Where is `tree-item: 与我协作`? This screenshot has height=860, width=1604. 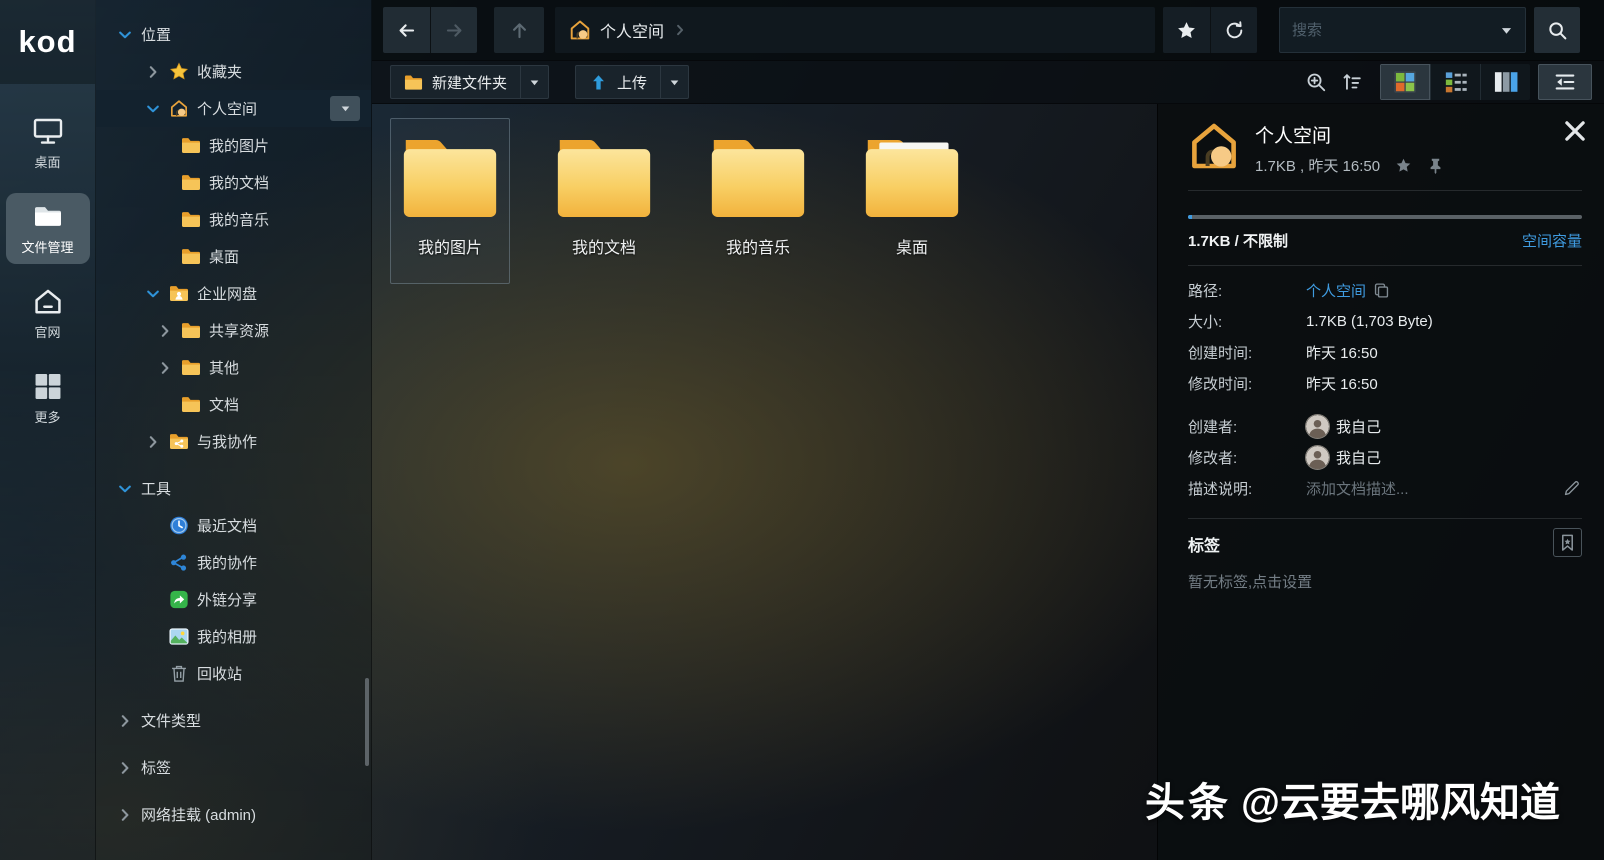 tree-item: 与我协作 is located at coordinates (233, 441).